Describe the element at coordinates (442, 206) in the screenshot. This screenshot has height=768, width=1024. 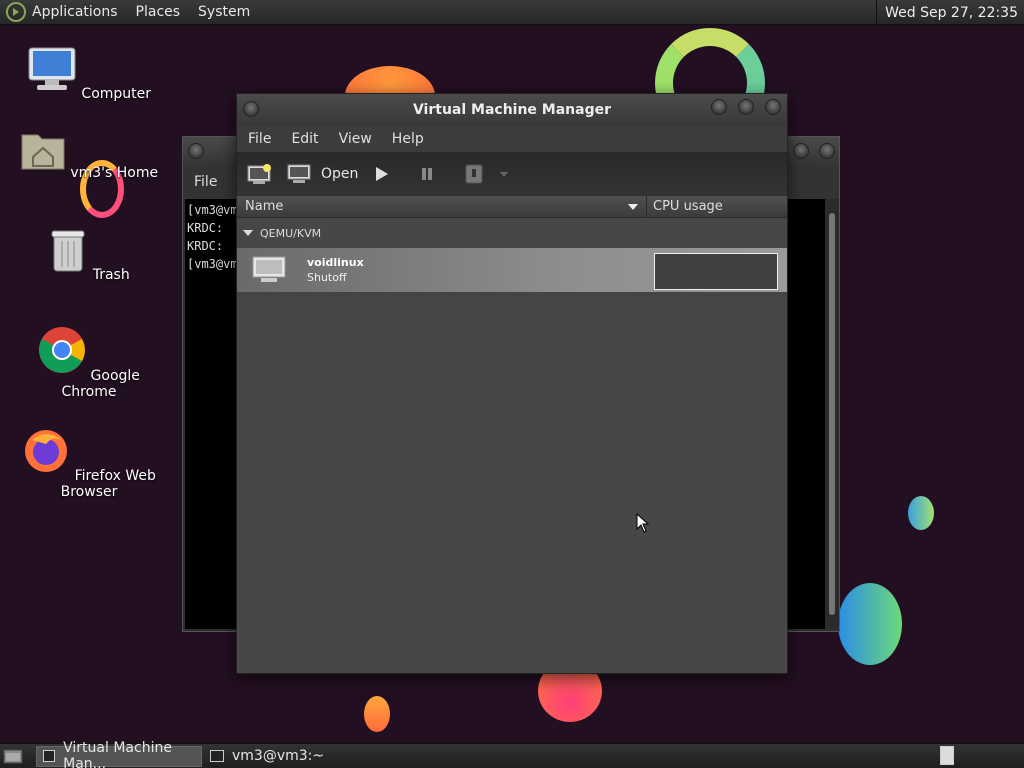
I see `column-header-name: Name` at that location.